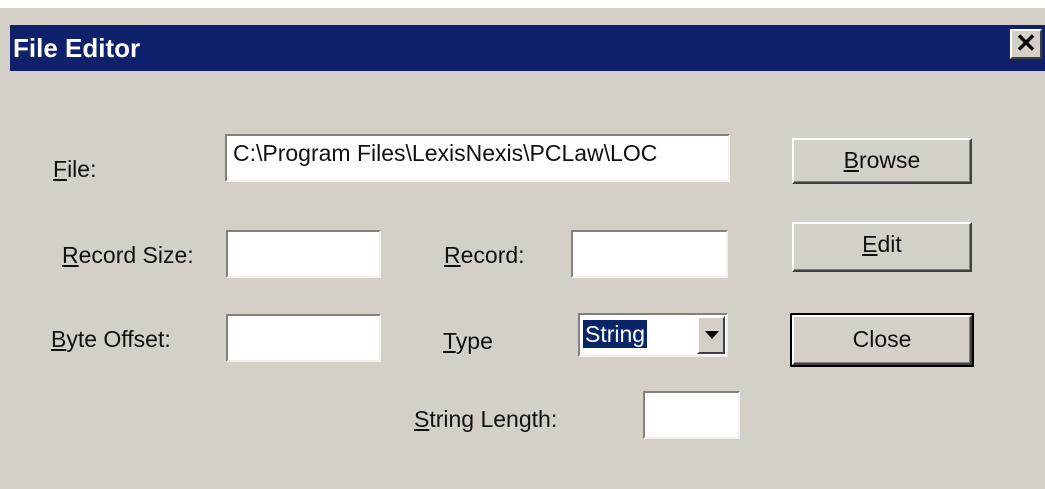  What do you see at coordinates (882, 161) in the screenshot?
I see `browse-button: Browse` at bounding box center [882, 161].